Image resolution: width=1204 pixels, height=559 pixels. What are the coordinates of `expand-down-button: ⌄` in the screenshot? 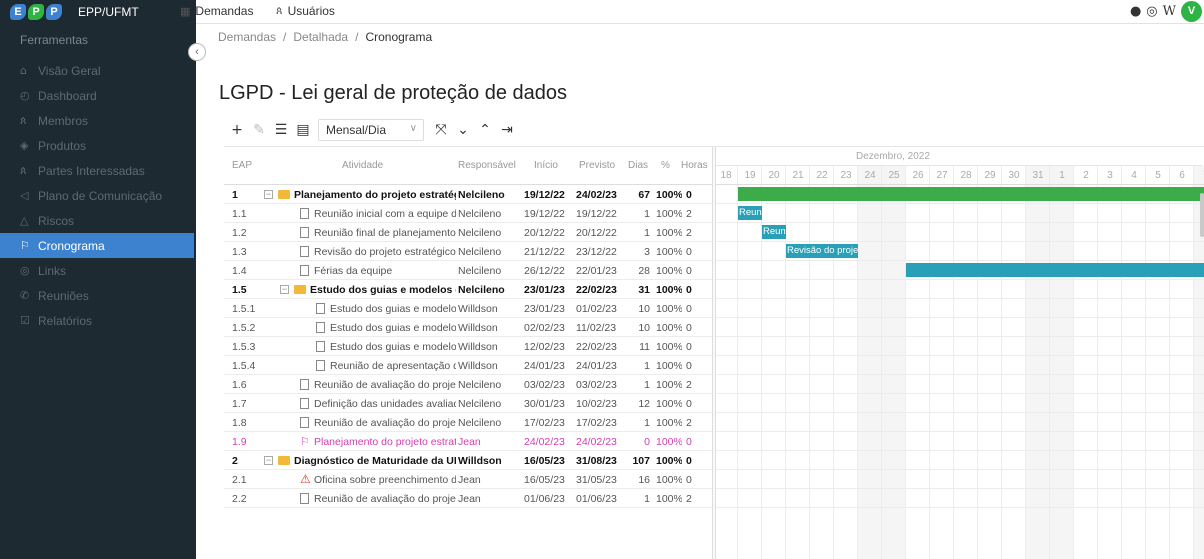 It's located at (463, 130).